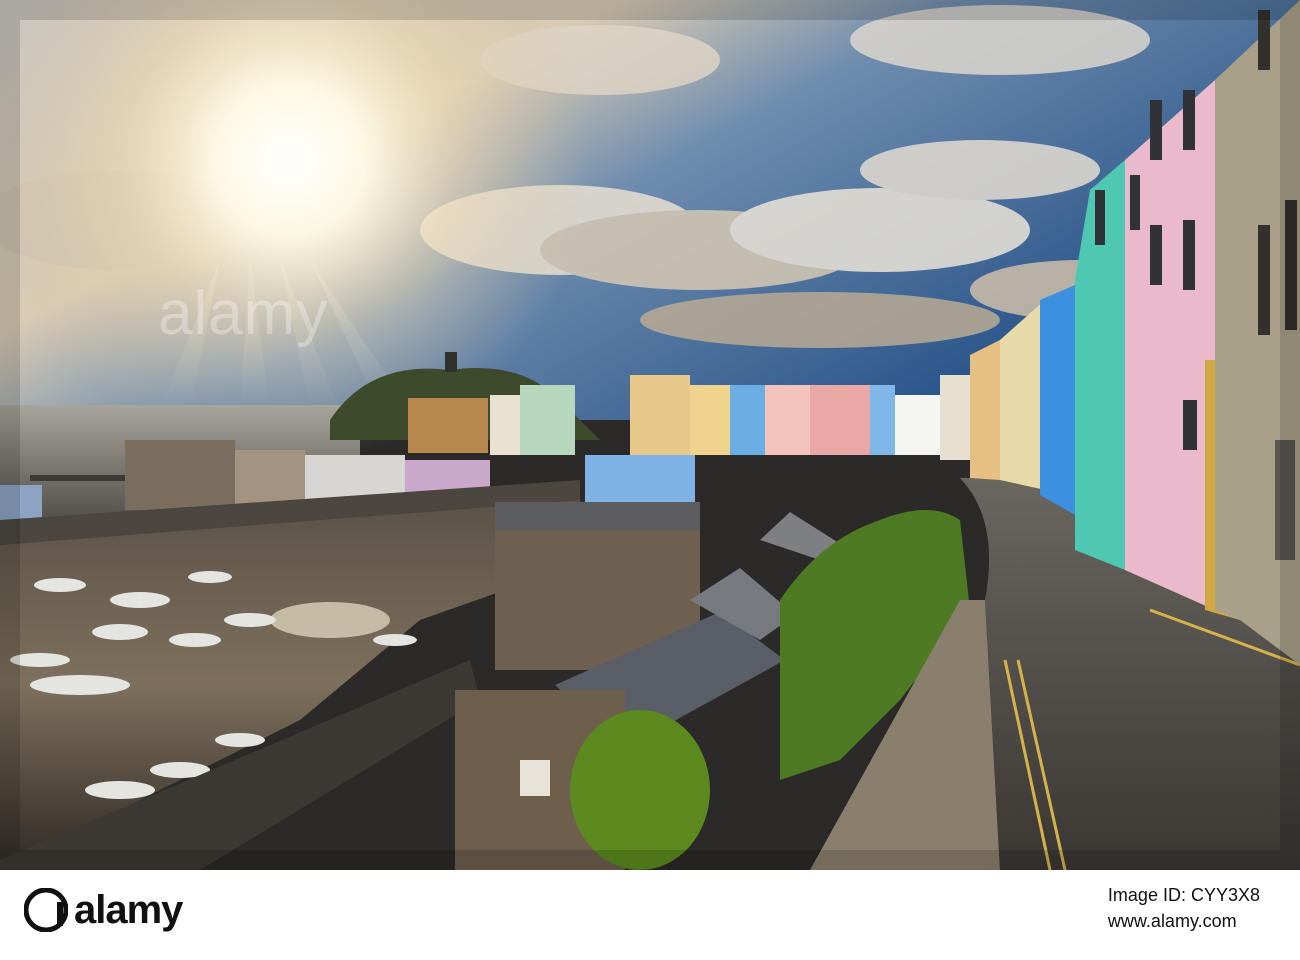 Image resolution: width=1300 pixels, height=960 pixels. What do you see at coordinates (1183, 895) in the screenshot?
I see `image-id-label: Image ID: CYY3X8` at bounding box center [1183, 895].